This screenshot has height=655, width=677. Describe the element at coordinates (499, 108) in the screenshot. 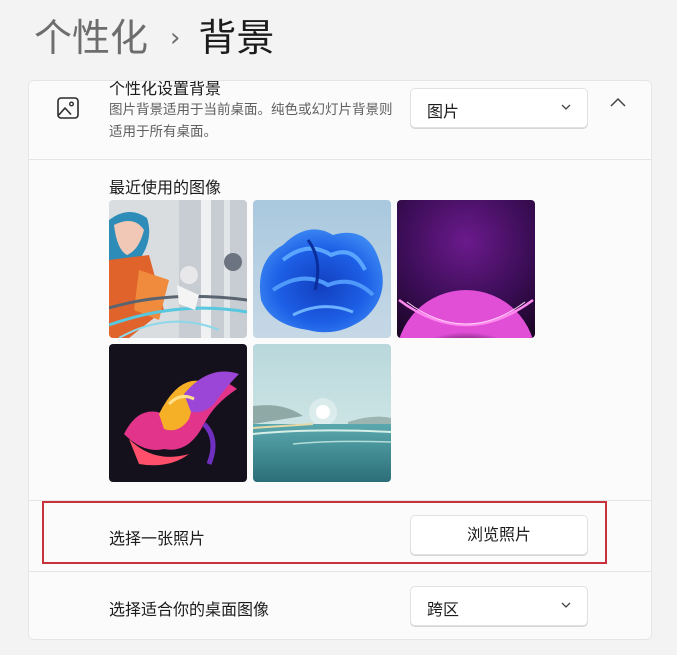

I see `background-type-dropdown: 图片` at that location.